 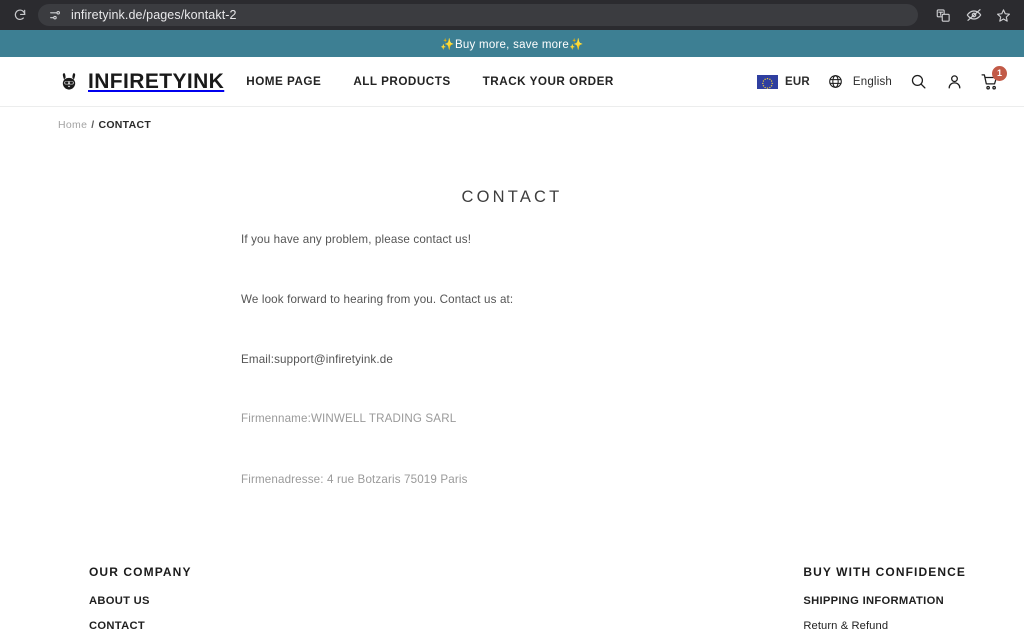 I want to click on reload-icon, so click(x=20, y=15).